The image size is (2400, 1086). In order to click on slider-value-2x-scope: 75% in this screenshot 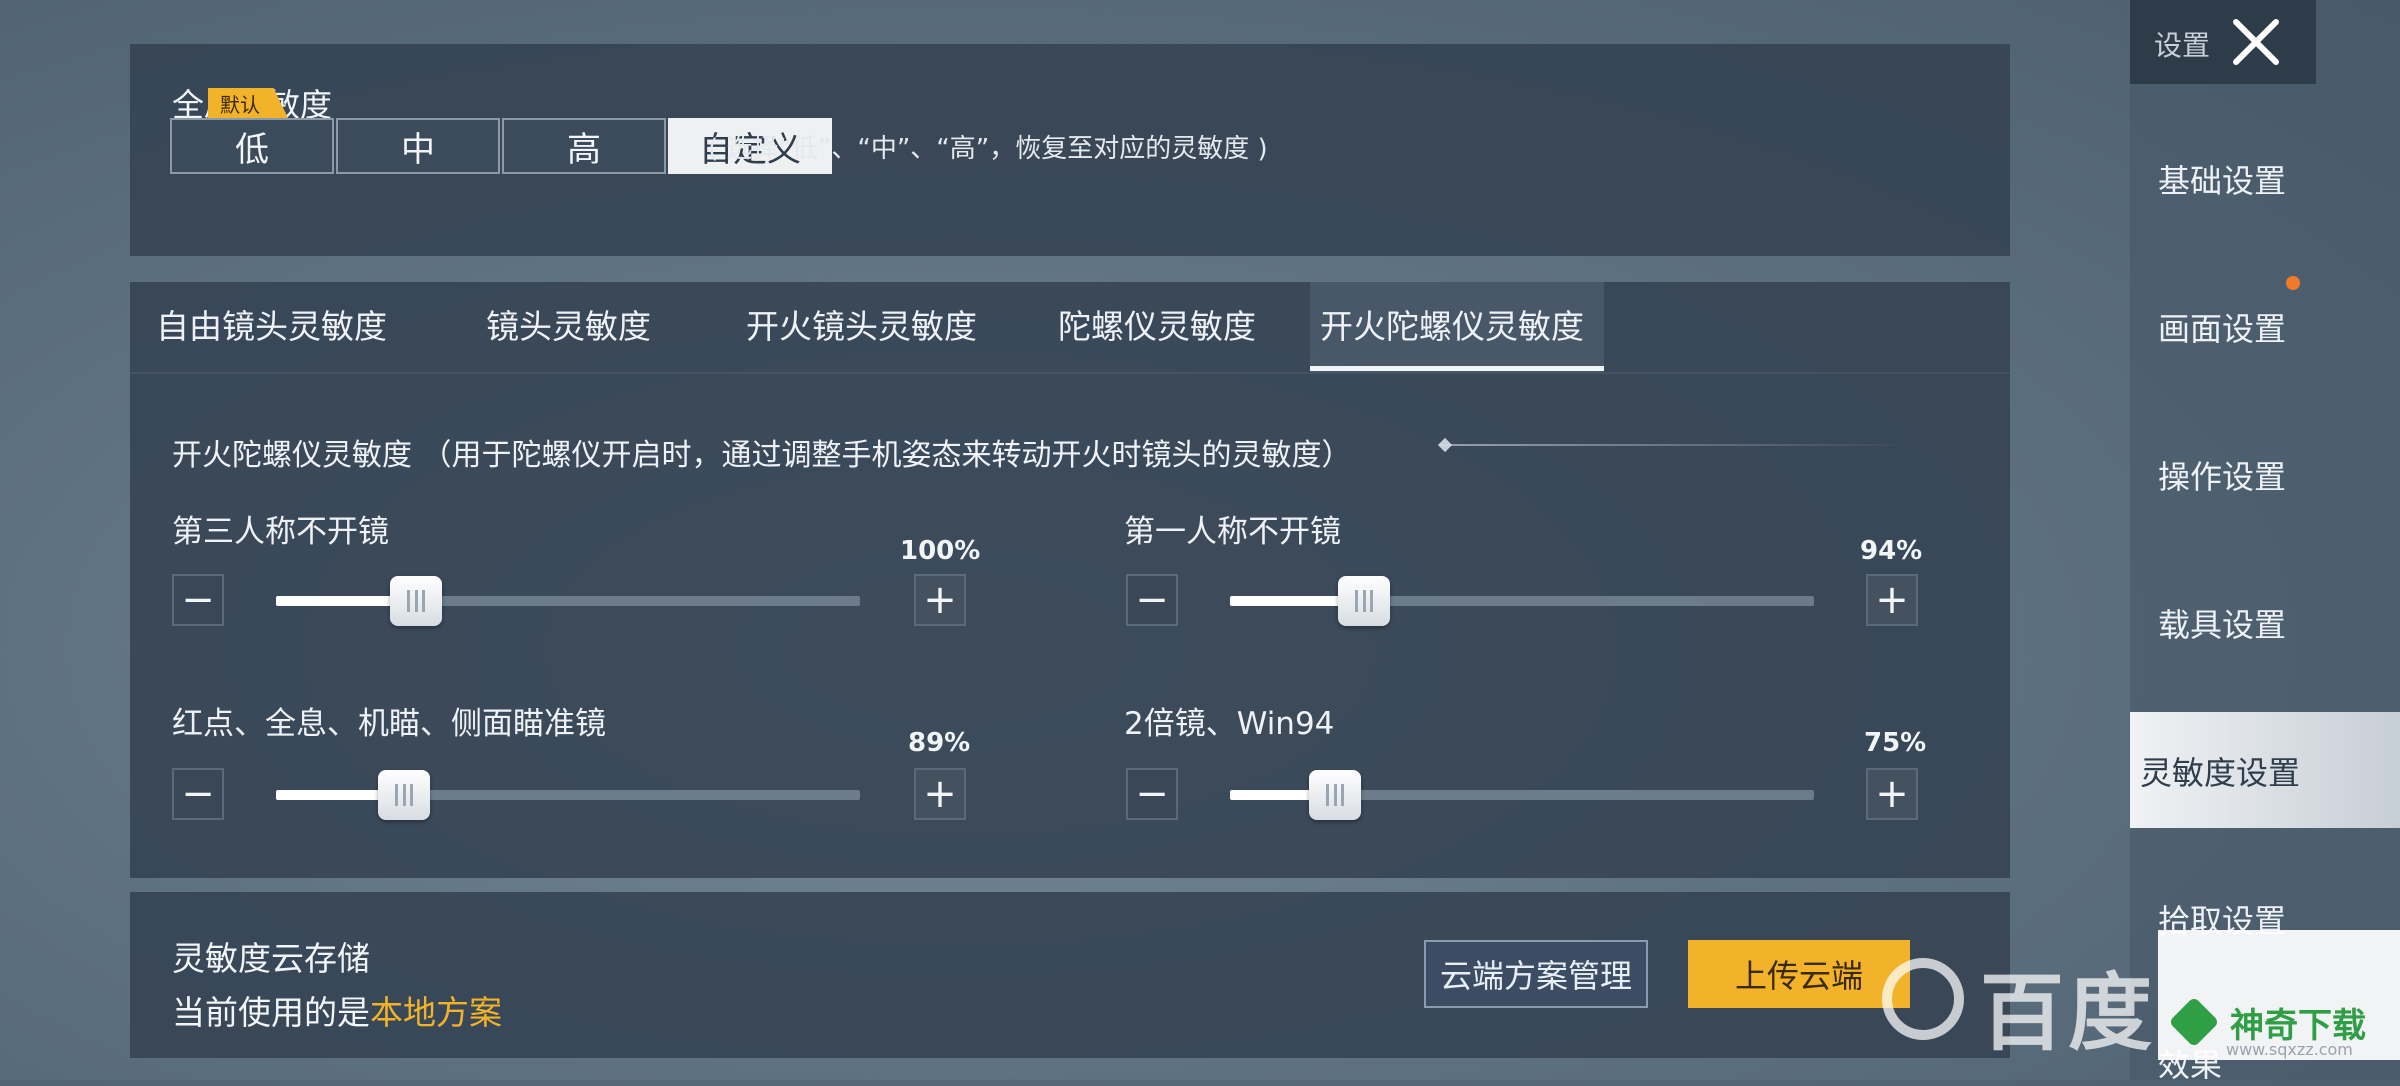, I will do `click(1895, 743)`.